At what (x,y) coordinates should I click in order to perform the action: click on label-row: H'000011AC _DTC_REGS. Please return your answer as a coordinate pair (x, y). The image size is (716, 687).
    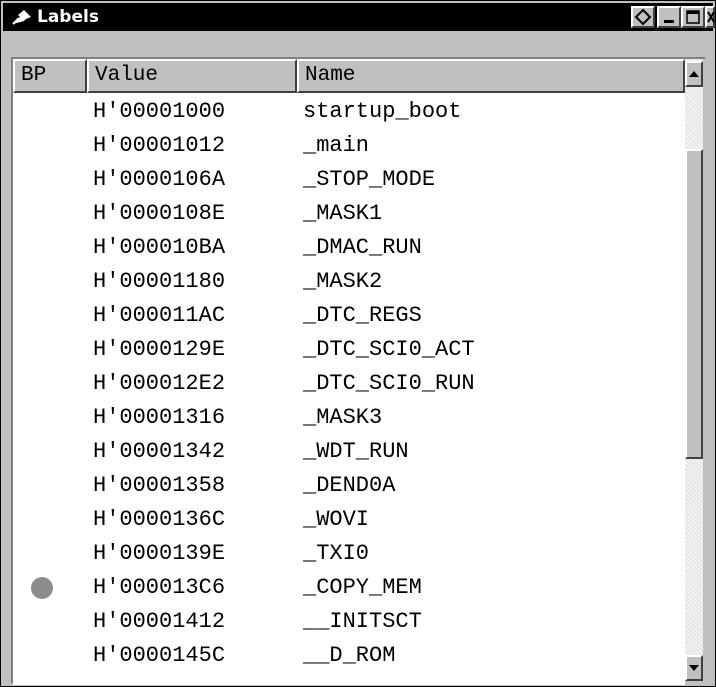
    Looking at the image, I should click on (349, 316).